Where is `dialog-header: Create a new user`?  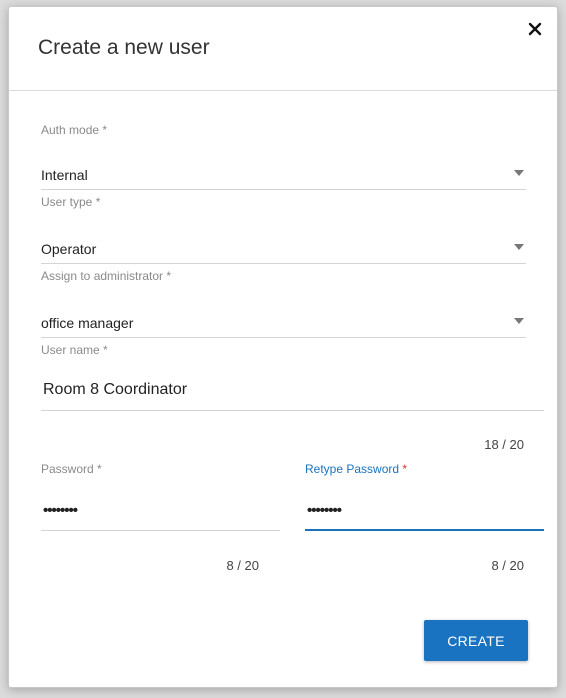
dialog-header: Create a new user is located at coordinates (283, 49).